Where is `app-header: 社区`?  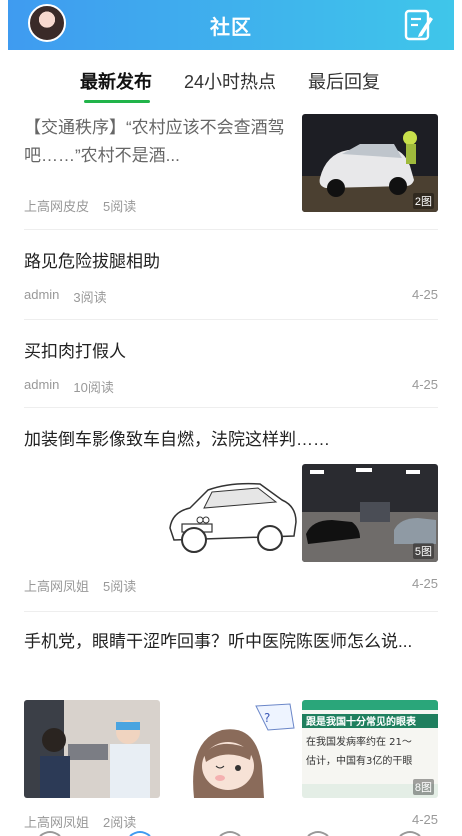
app-header: 社区 is located at coordinates (231, 25).